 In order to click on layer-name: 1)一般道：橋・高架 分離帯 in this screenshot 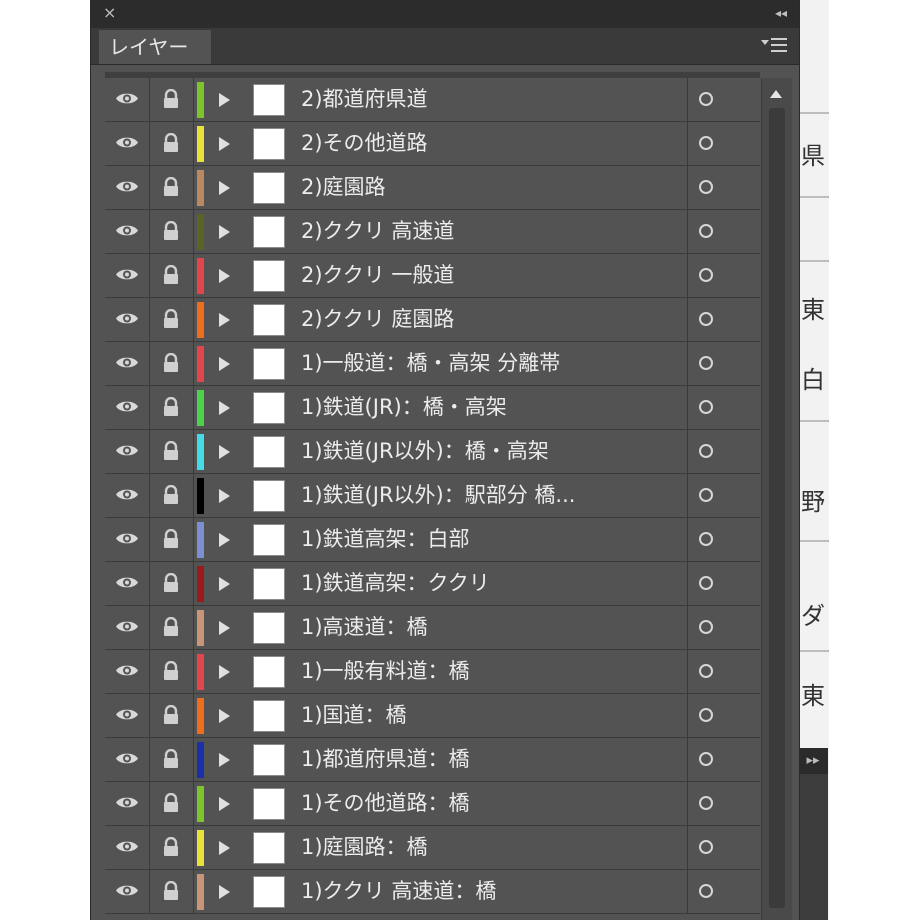, I will do `click(491, 363)`.